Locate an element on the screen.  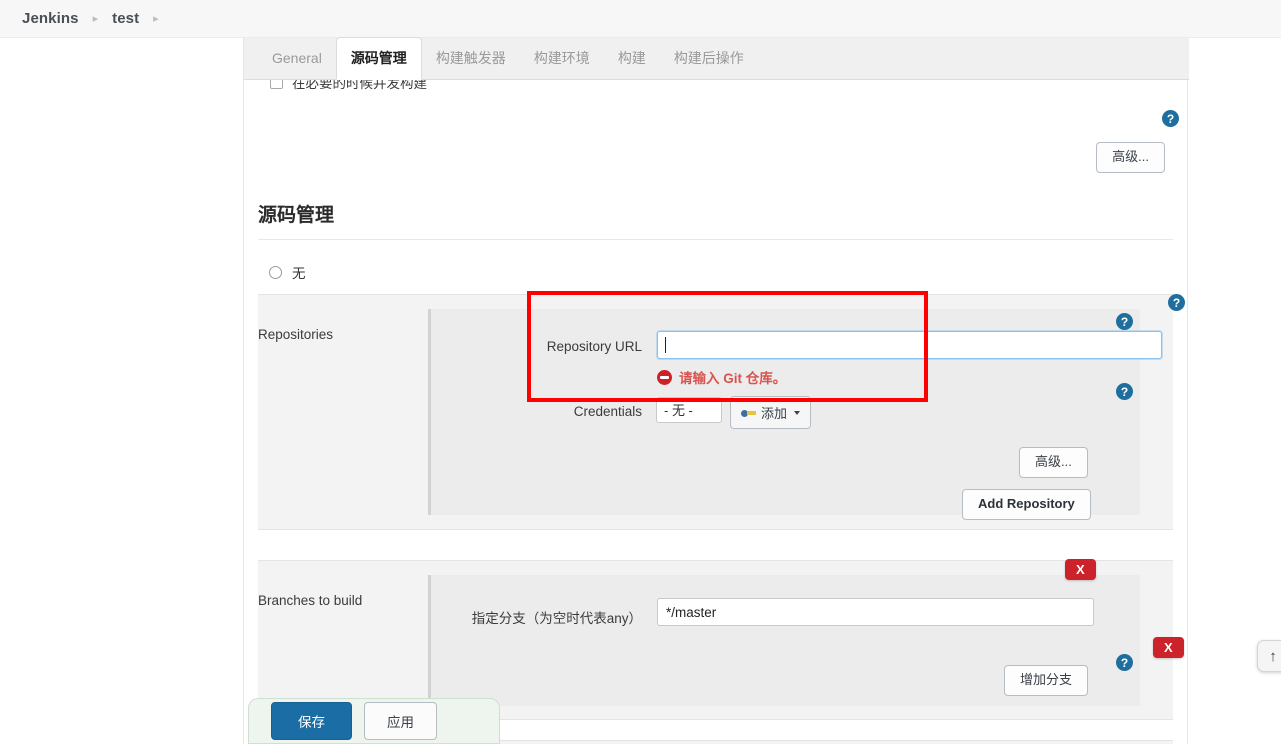
credentials-select: - 无 - is located at coordinates (689, 410).